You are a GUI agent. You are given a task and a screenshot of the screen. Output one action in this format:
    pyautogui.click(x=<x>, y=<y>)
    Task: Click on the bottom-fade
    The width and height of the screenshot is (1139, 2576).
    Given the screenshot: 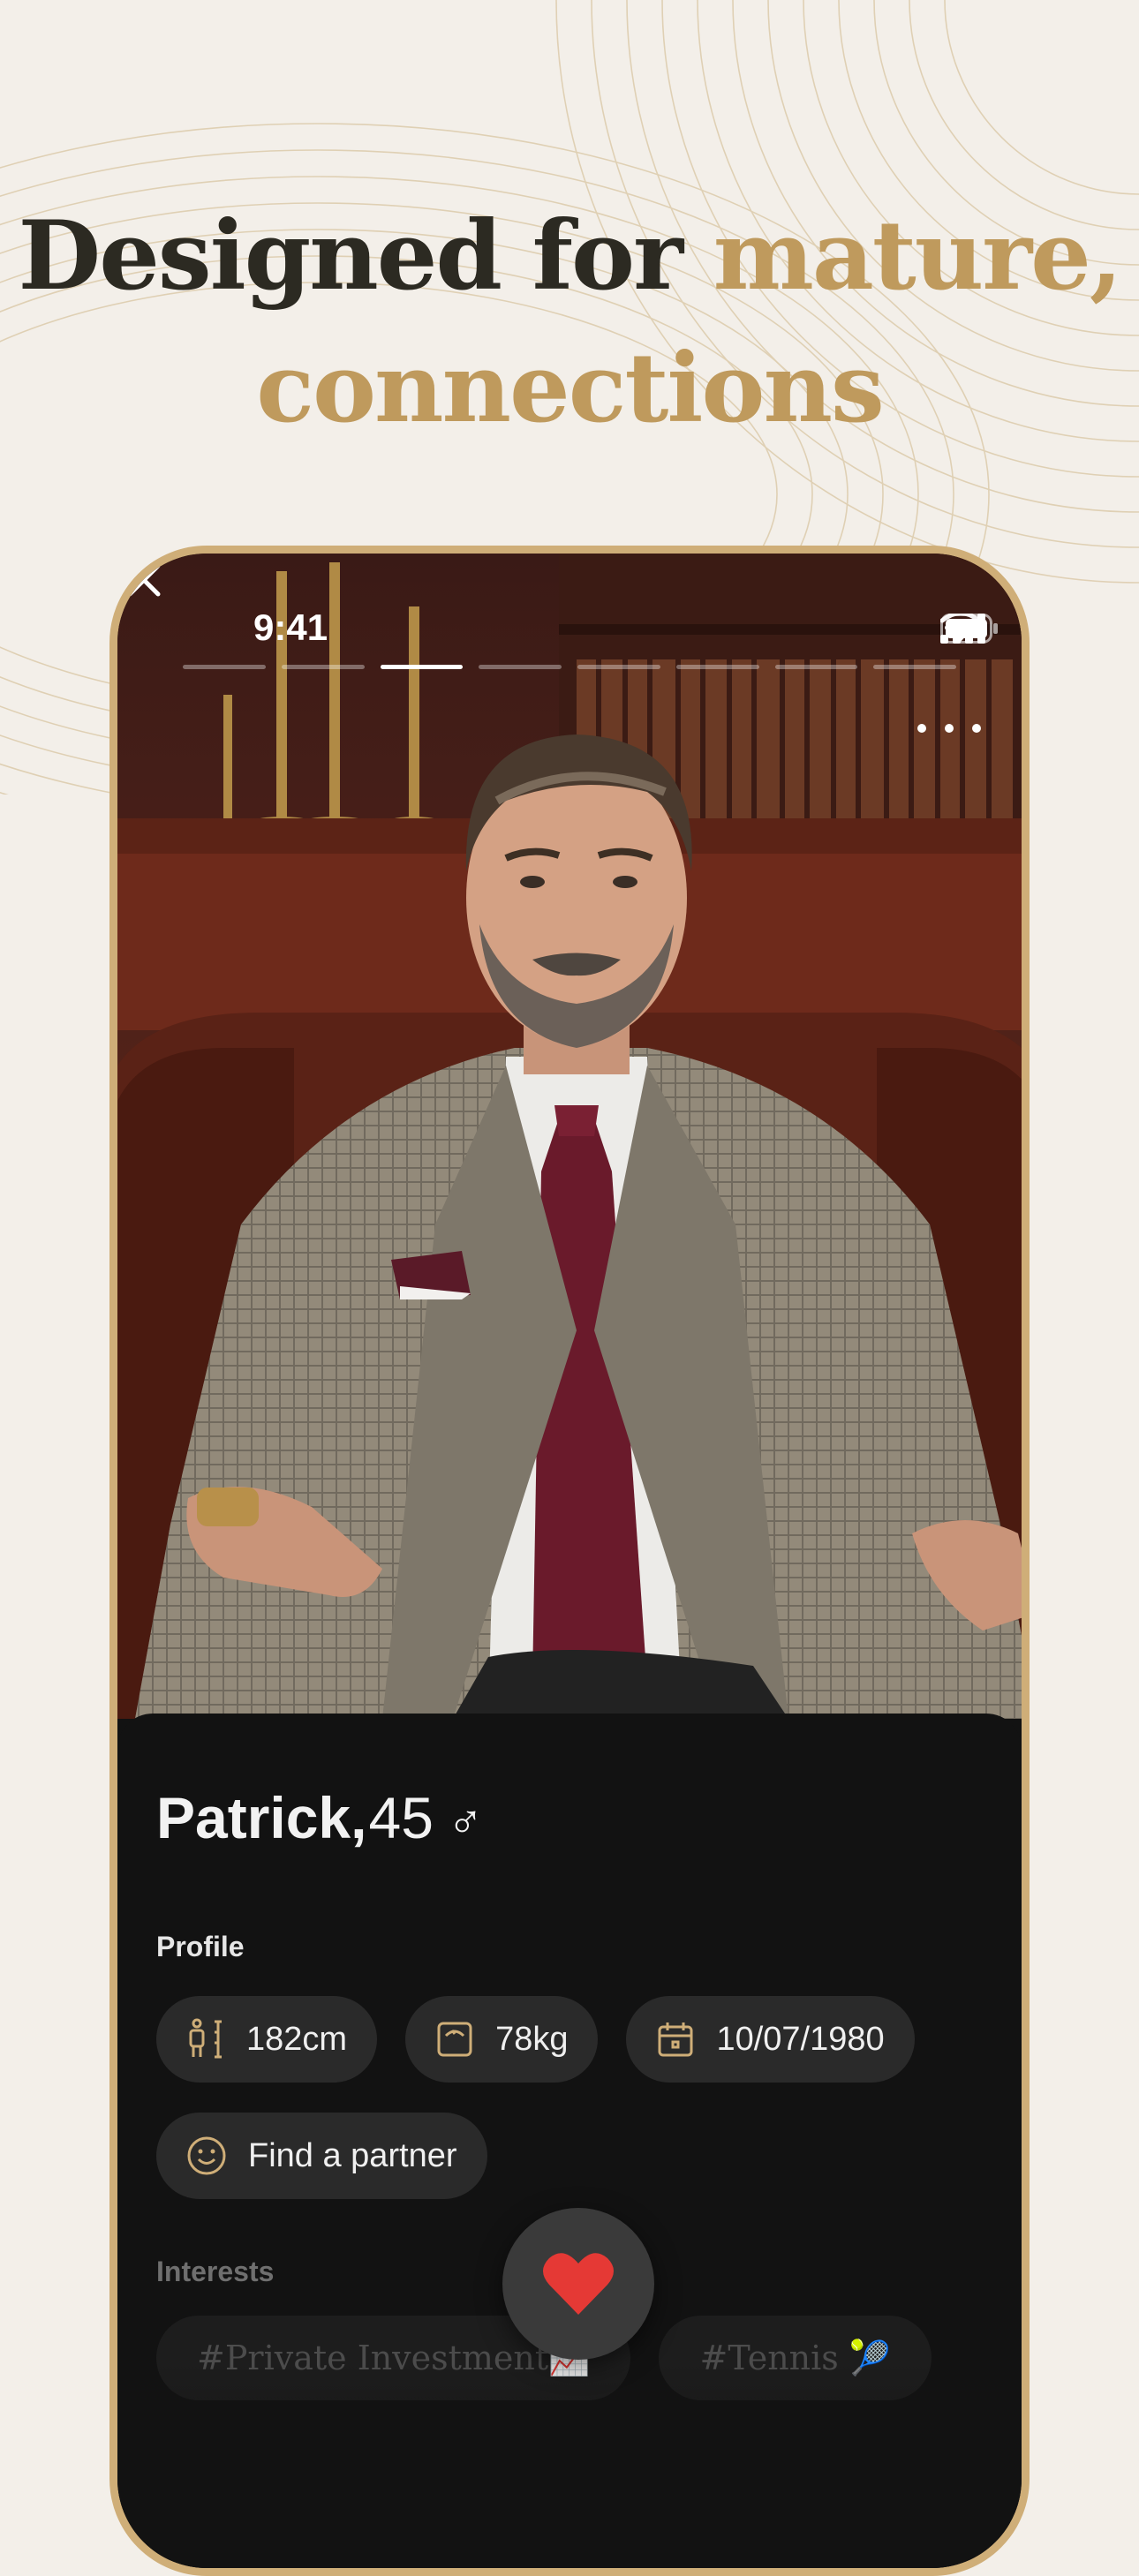 What is the action you would take?
    pyautogui.click(x=569, y=2466)
    